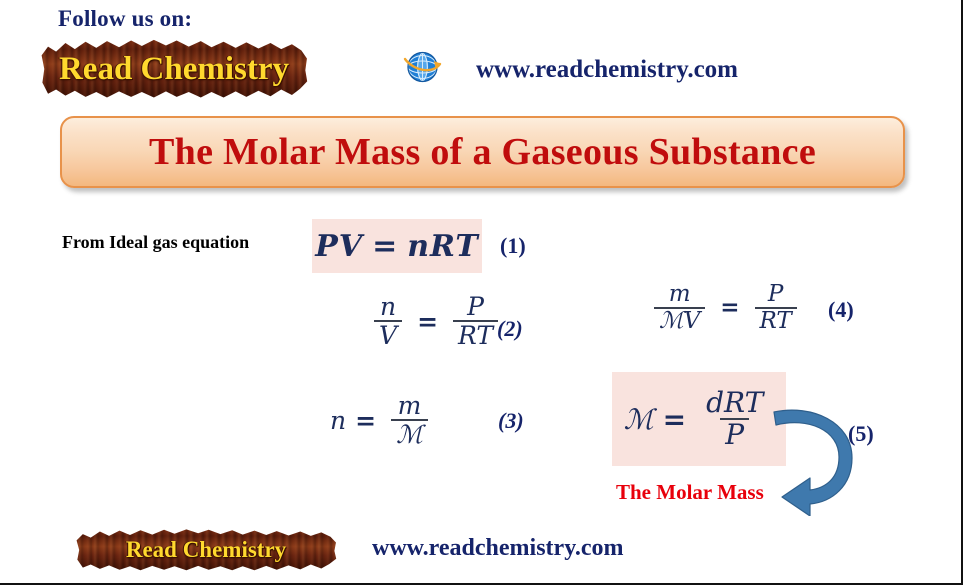 The height and width of the screenshot is (585, 963). Describe the element at coordinates (607, 70) in the screenshot. I see `website-url-header: www.readchemistry.com` at that location.